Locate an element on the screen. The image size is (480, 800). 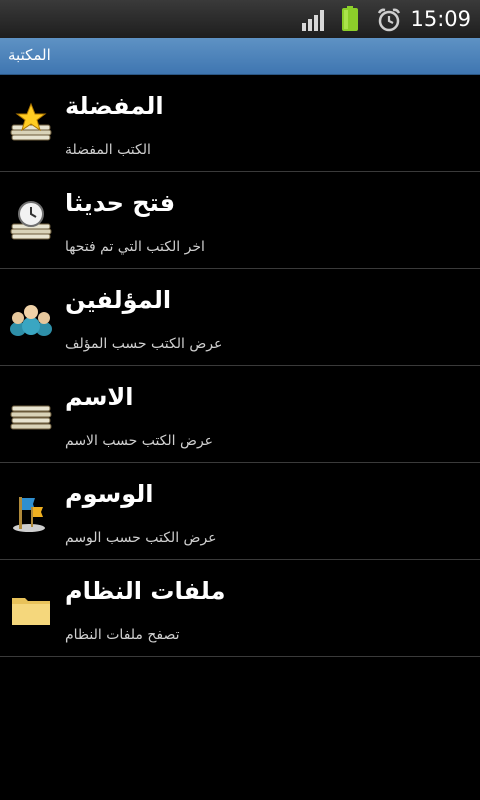
item-subtitle: تصفح ملفات النظام is located at coordinates (122, 635).